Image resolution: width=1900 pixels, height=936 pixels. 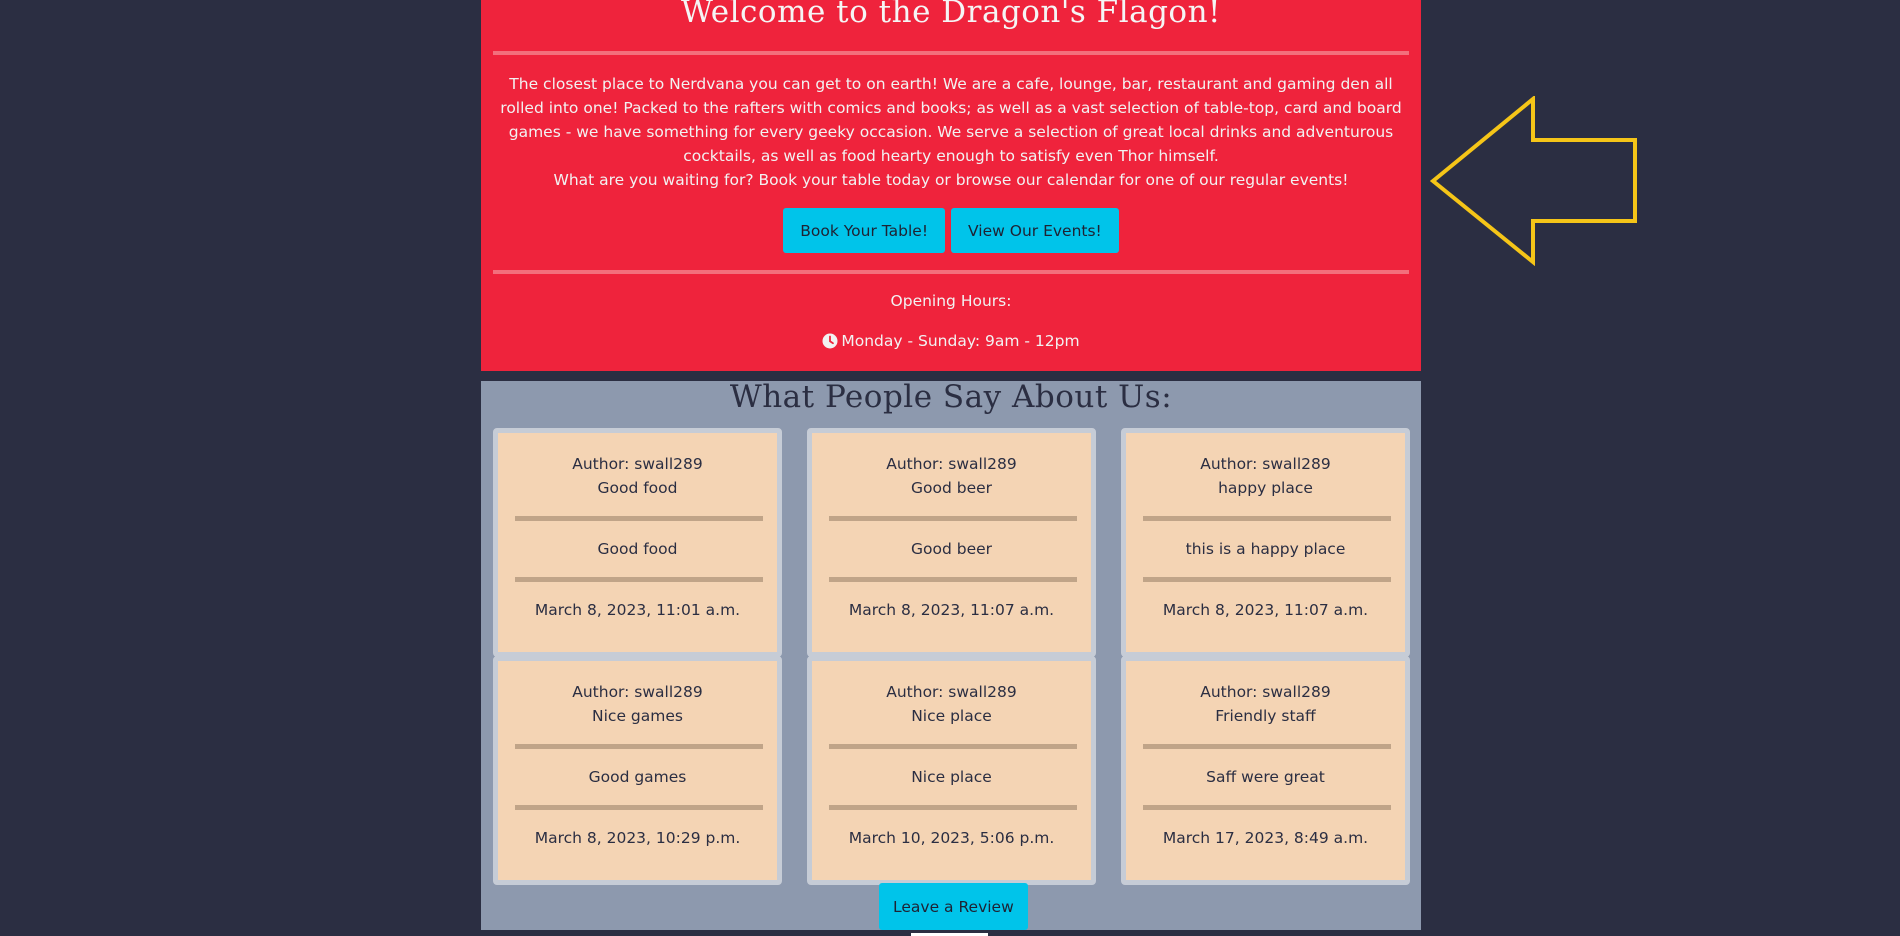 I want to click on reviews-title: What People Say About Us:, so click(x=951, y=397).